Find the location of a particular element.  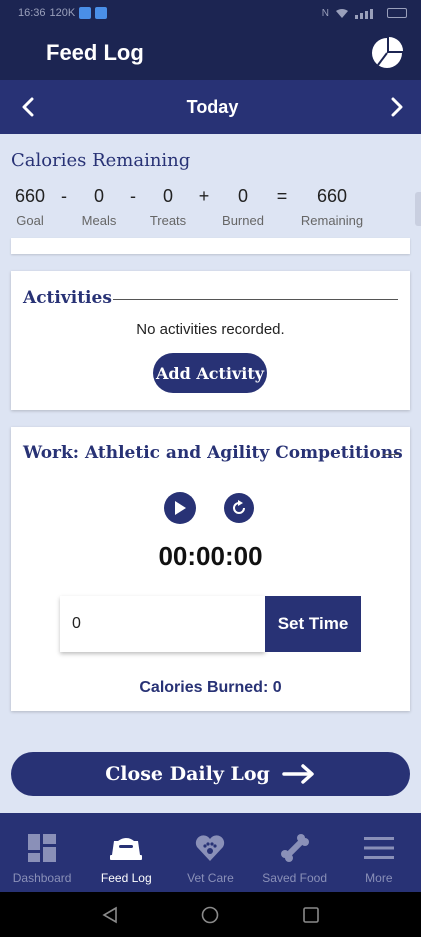

previous-day-button is located at coordinates (28, 107).